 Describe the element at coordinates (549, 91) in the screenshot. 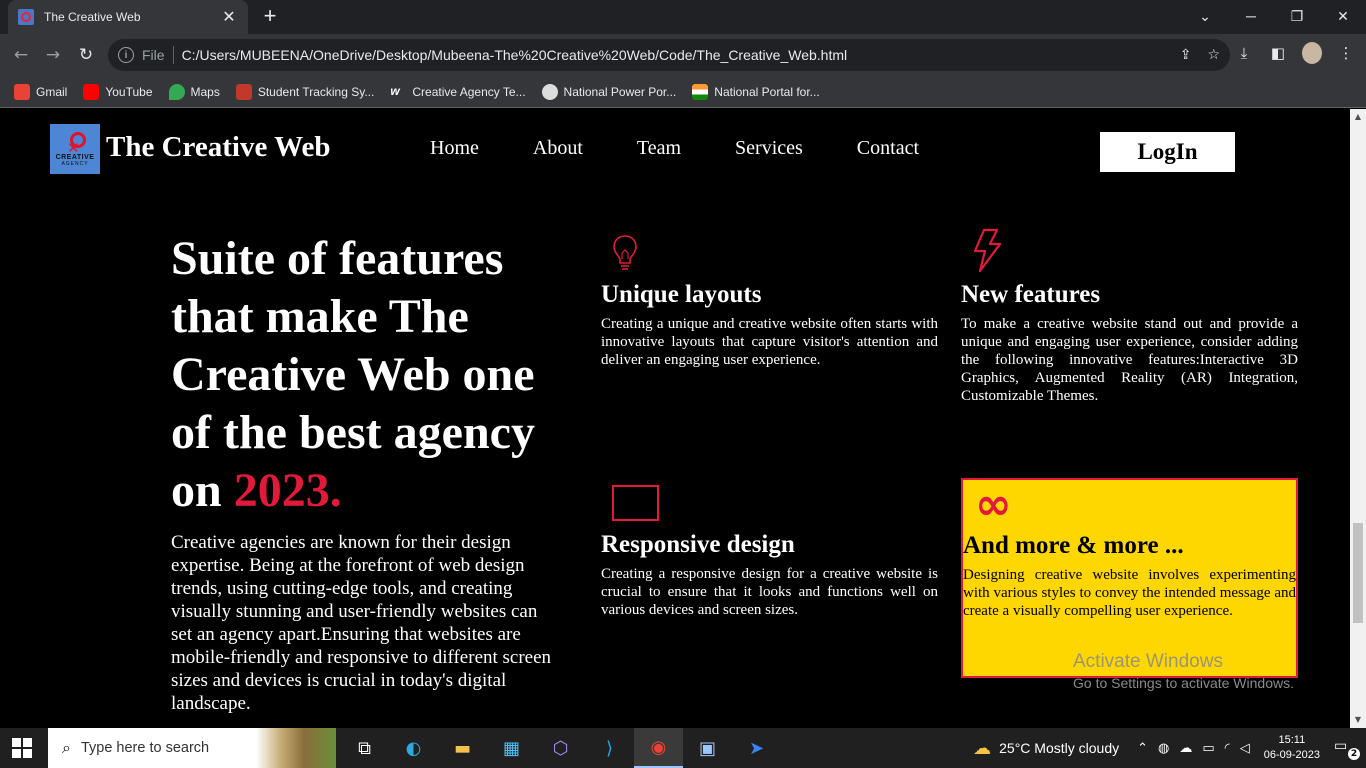

I see `globe-icon` at that location.